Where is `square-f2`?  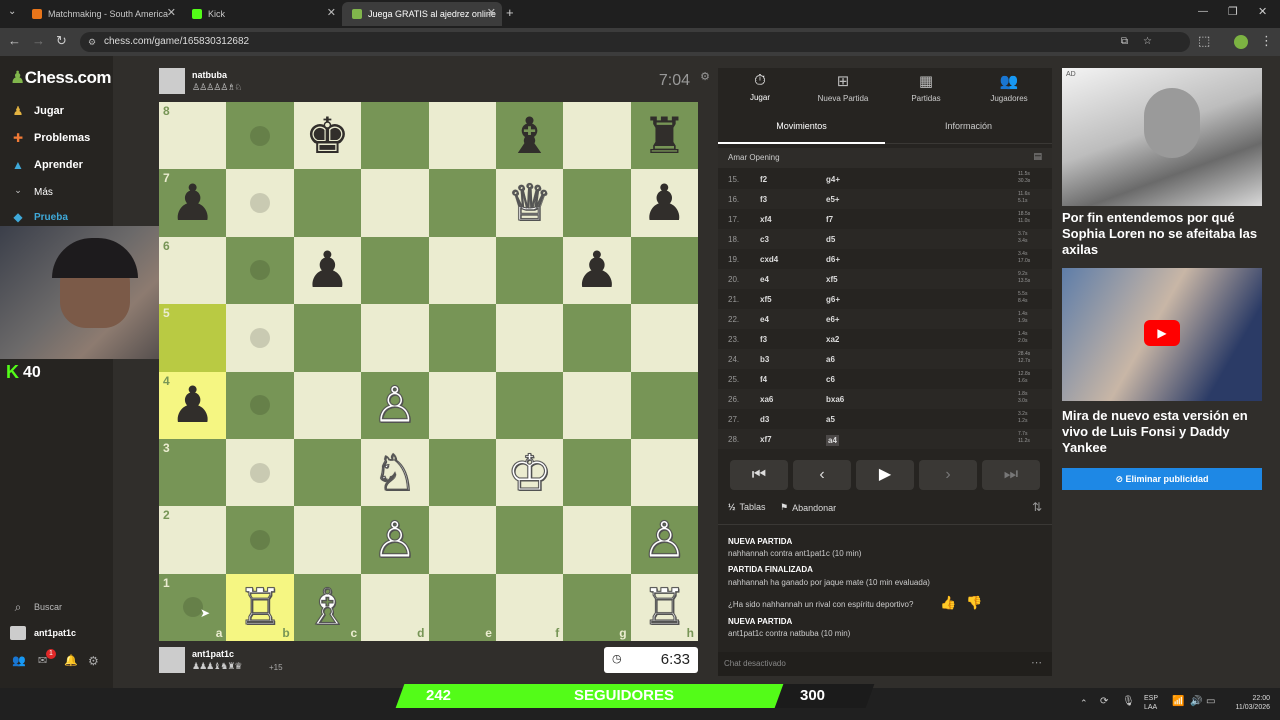 square-f2 is located at coordinates (529, 540).